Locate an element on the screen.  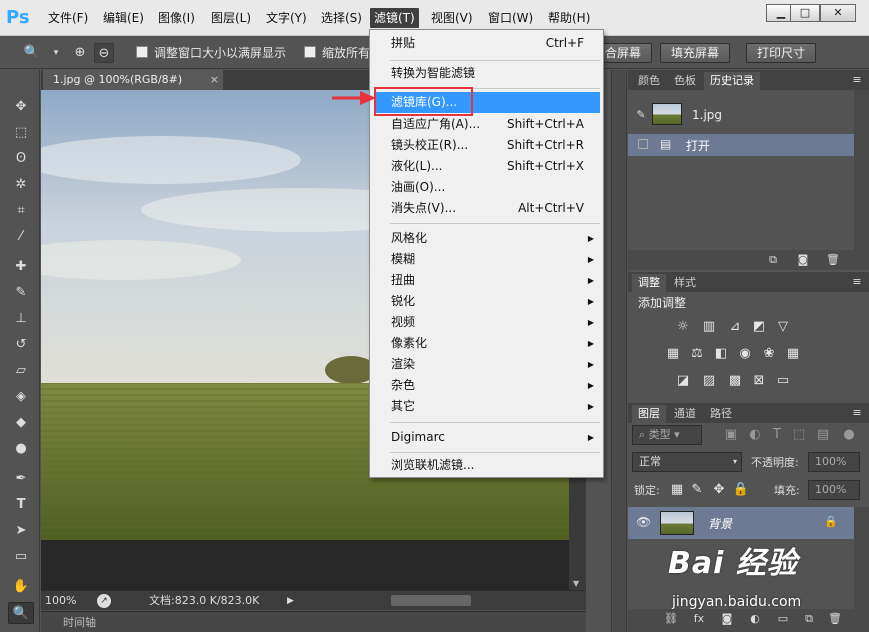
delete-icon: 🗑 is located at coordinates (833, 260).